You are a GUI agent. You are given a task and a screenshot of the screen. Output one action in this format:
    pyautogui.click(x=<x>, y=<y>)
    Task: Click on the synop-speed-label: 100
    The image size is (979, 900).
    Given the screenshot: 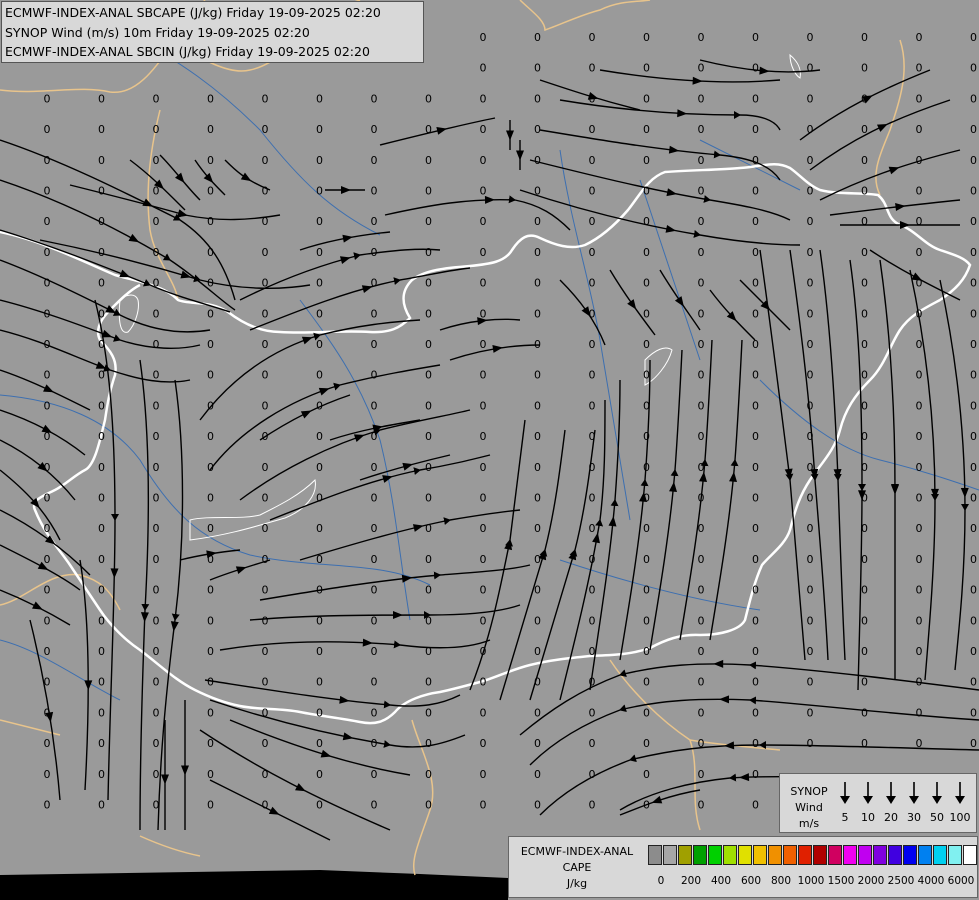 What is the action you would take?
    pyautogui.click(x=960, y=817)
    